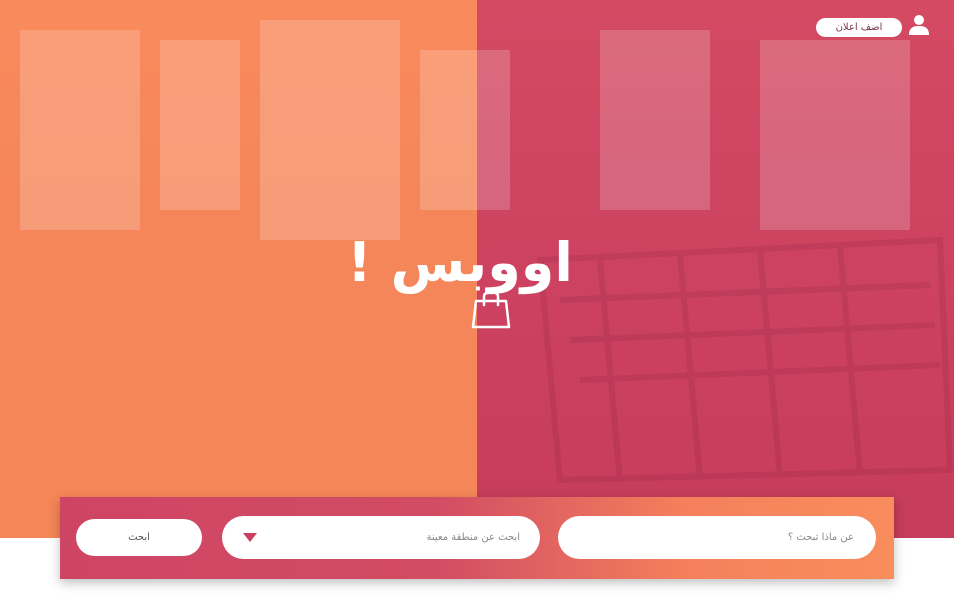  Describe the element at coordinates (460, 262) in the screenshot. I see `site-logo: اووبس !` at that location.